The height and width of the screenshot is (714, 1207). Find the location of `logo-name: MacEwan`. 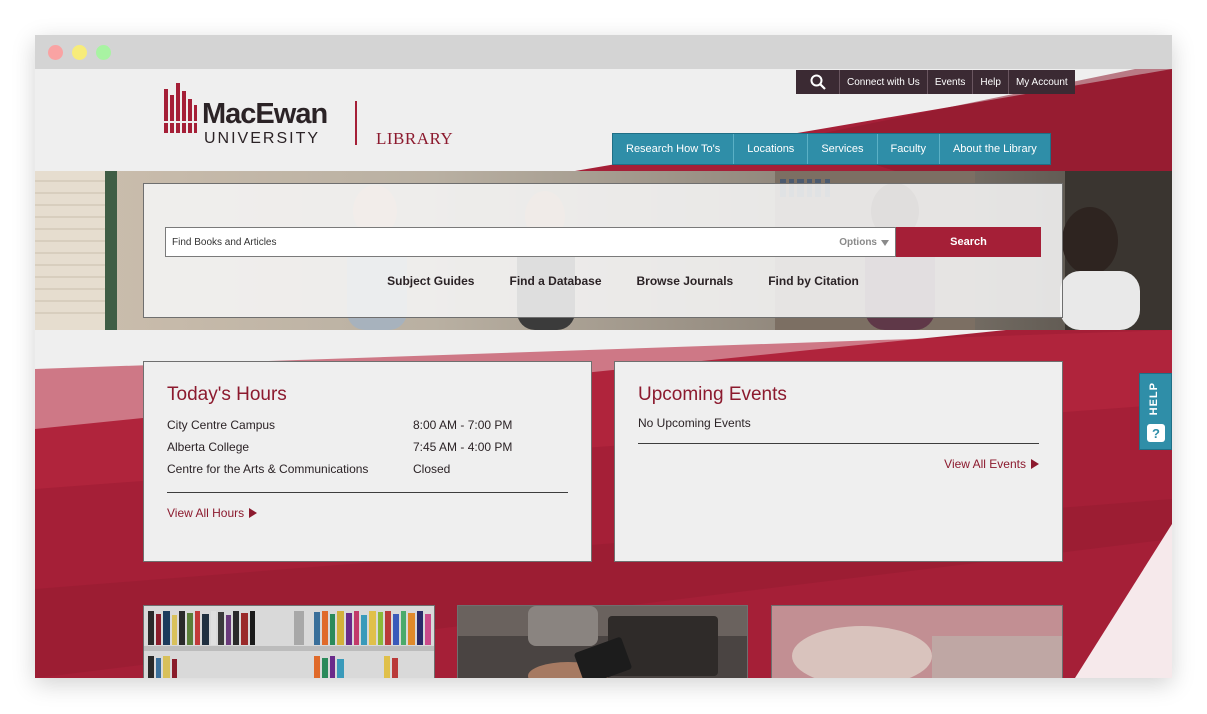

logo-name: MacEwan is located at coordinates (265, 114).